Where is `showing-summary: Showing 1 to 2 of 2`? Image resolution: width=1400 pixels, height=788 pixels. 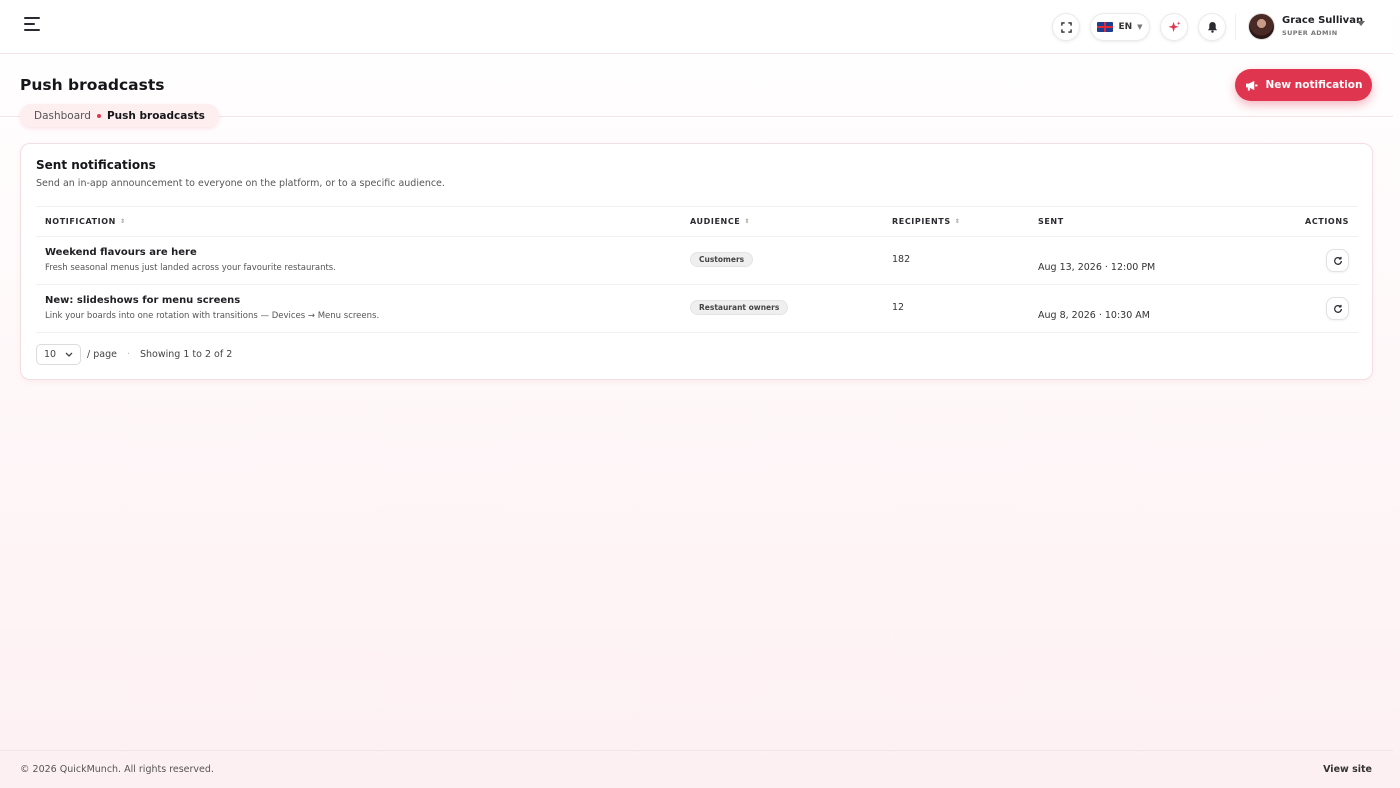 showing-summary: Showing 1 to 2 of 2 is located at coordinates (186, 354).